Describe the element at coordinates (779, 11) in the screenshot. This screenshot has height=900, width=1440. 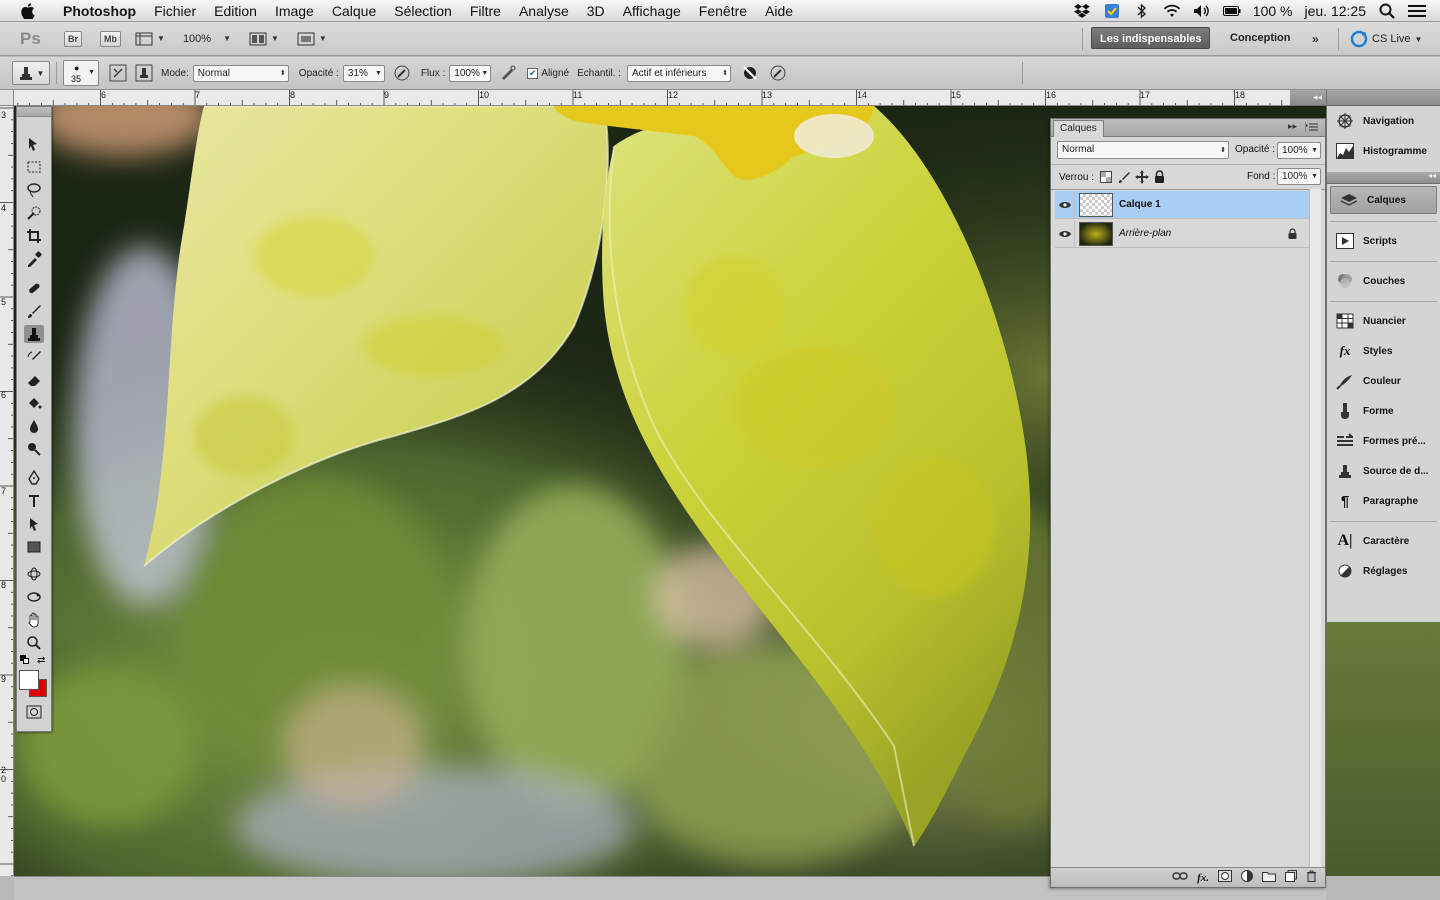
I see `menu-aide: Aide` at that location.